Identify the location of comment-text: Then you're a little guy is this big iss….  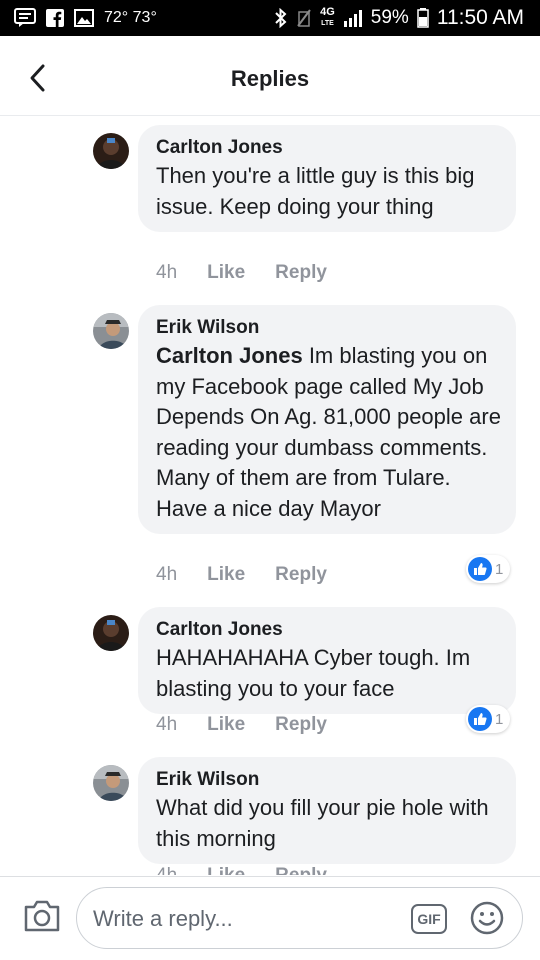
(315, 191).